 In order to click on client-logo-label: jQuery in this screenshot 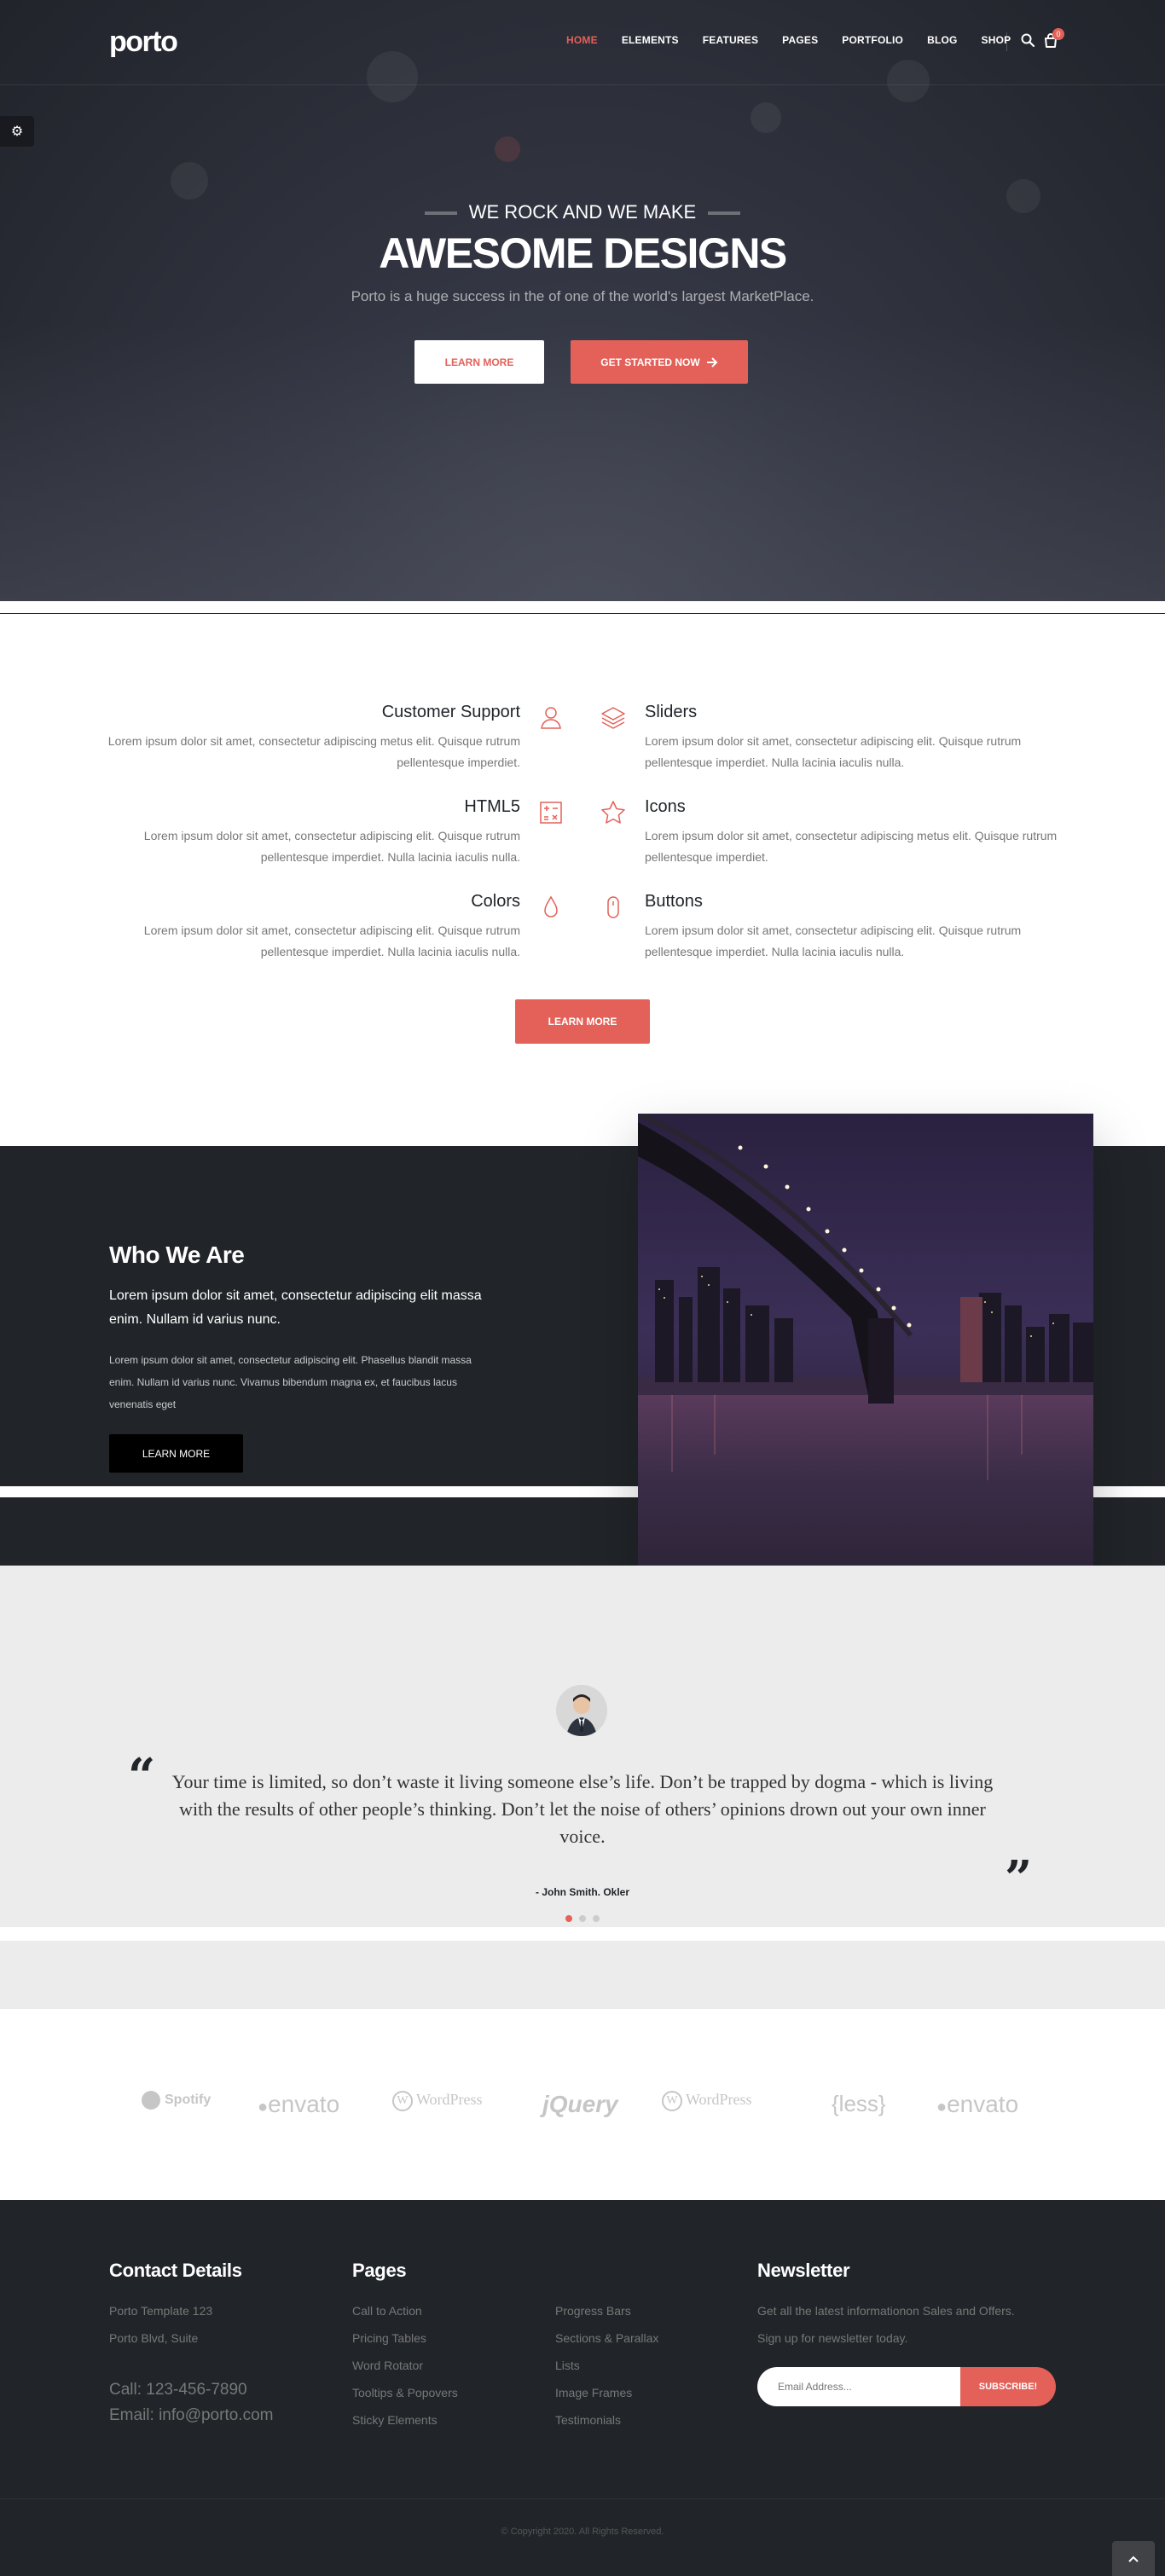, I will do `click(580, 2104)`.